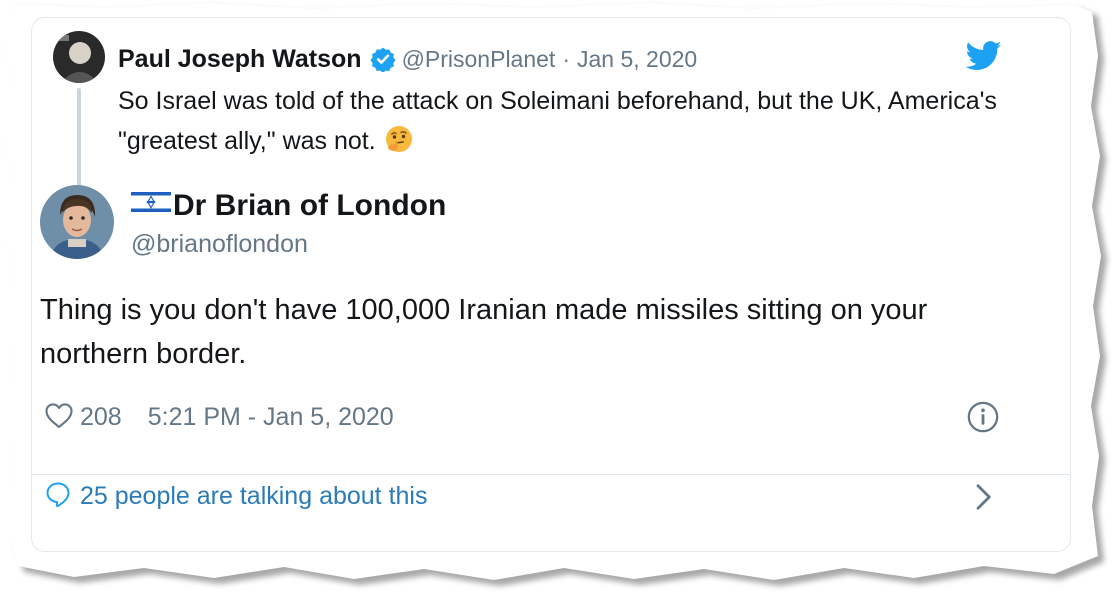  What do you see at coordinates (253, 496) in the screenshot?
I see `conversation-label: 25 people are talking about this` at bounding box center [253, 496].